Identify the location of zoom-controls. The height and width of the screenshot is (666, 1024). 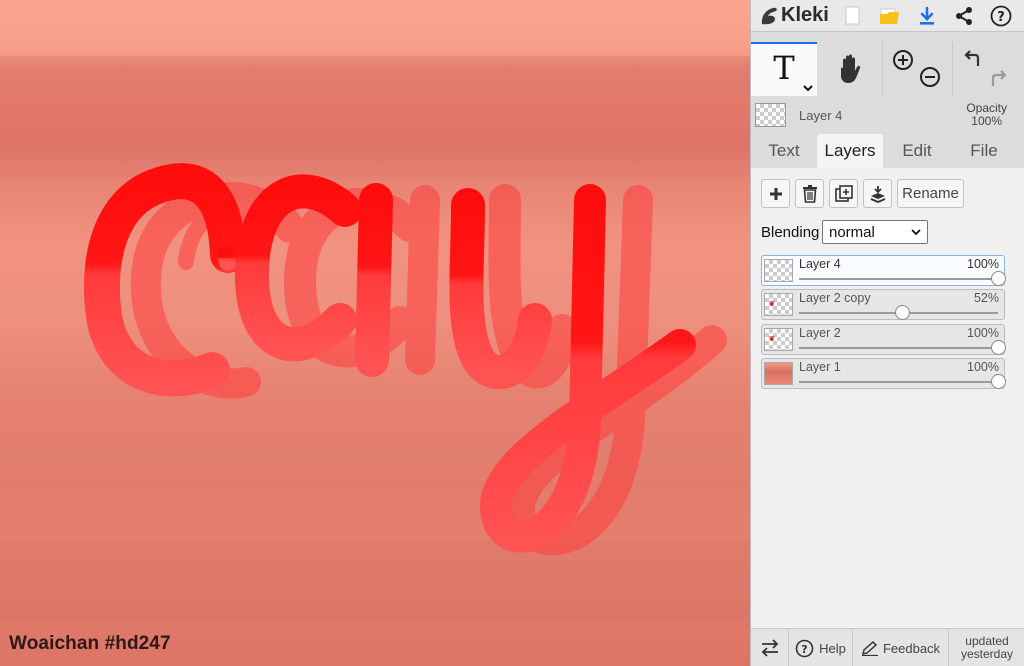
(918, 69).